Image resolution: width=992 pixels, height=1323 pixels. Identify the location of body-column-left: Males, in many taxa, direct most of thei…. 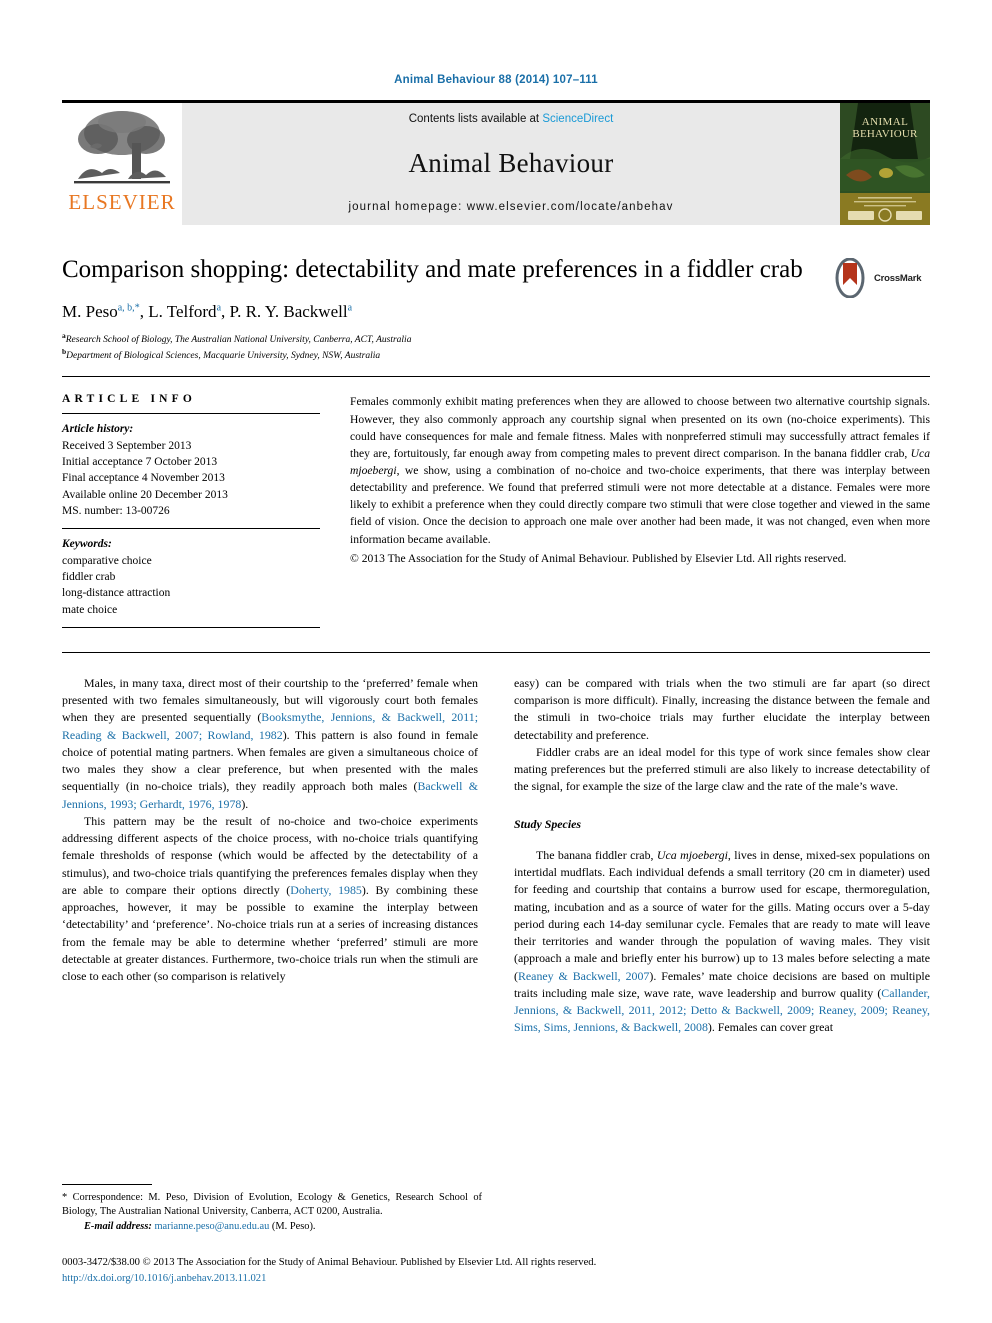
(270, 856).